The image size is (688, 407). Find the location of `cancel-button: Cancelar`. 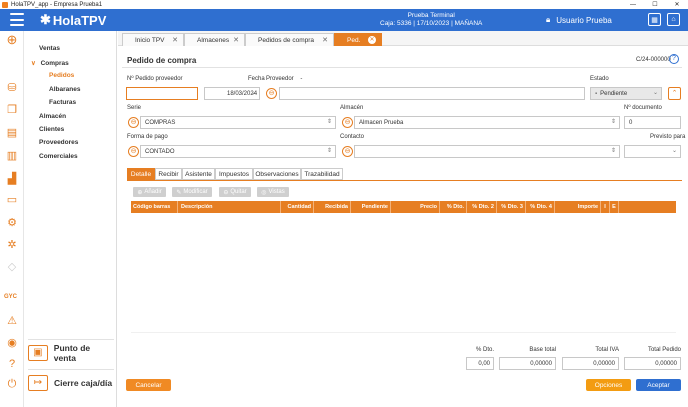

cancel-button: Cancelar is located at coordinates (148, 385).